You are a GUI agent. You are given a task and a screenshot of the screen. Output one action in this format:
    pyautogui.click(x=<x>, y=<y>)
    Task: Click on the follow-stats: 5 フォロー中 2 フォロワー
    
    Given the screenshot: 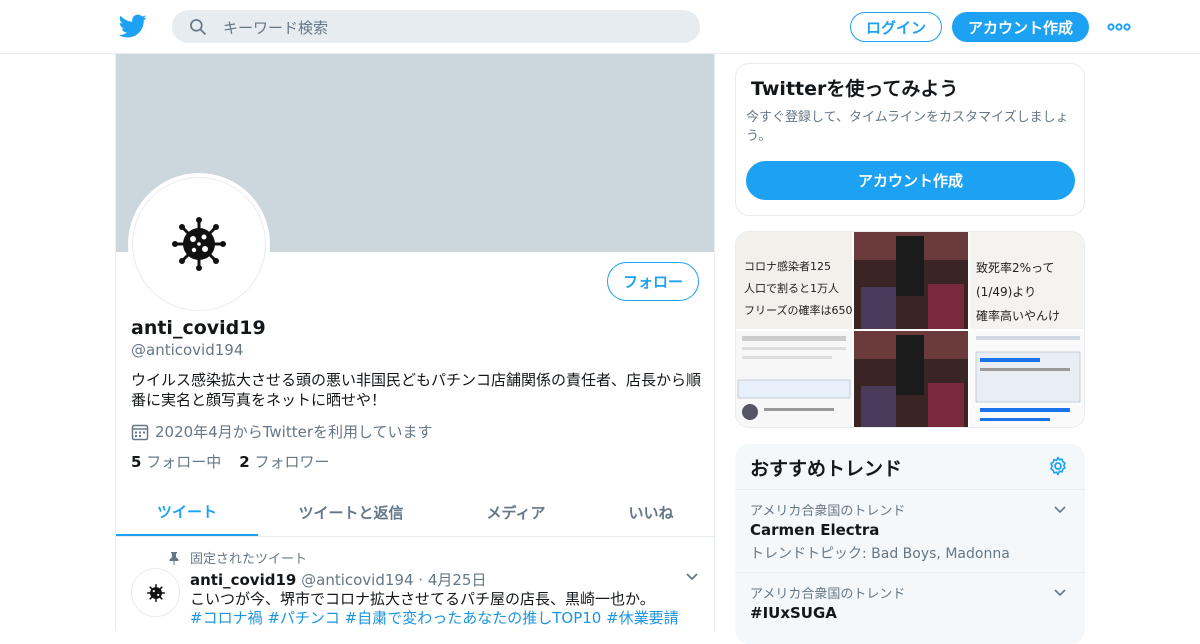 What is the action you would take?
    pyautogui.click(x=230, y=461)
    